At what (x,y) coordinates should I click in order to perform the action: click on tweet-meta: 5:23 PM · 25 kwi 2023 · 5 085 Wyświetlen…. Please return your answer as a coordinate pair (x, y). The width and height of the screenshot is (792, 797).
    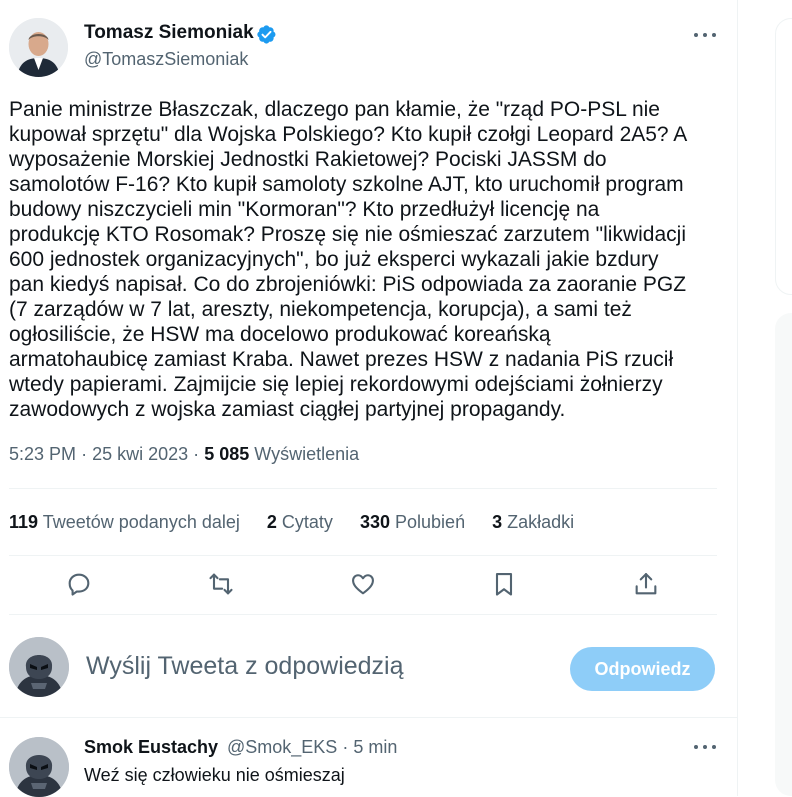
    Looking at the image, I should click on (184, 454).